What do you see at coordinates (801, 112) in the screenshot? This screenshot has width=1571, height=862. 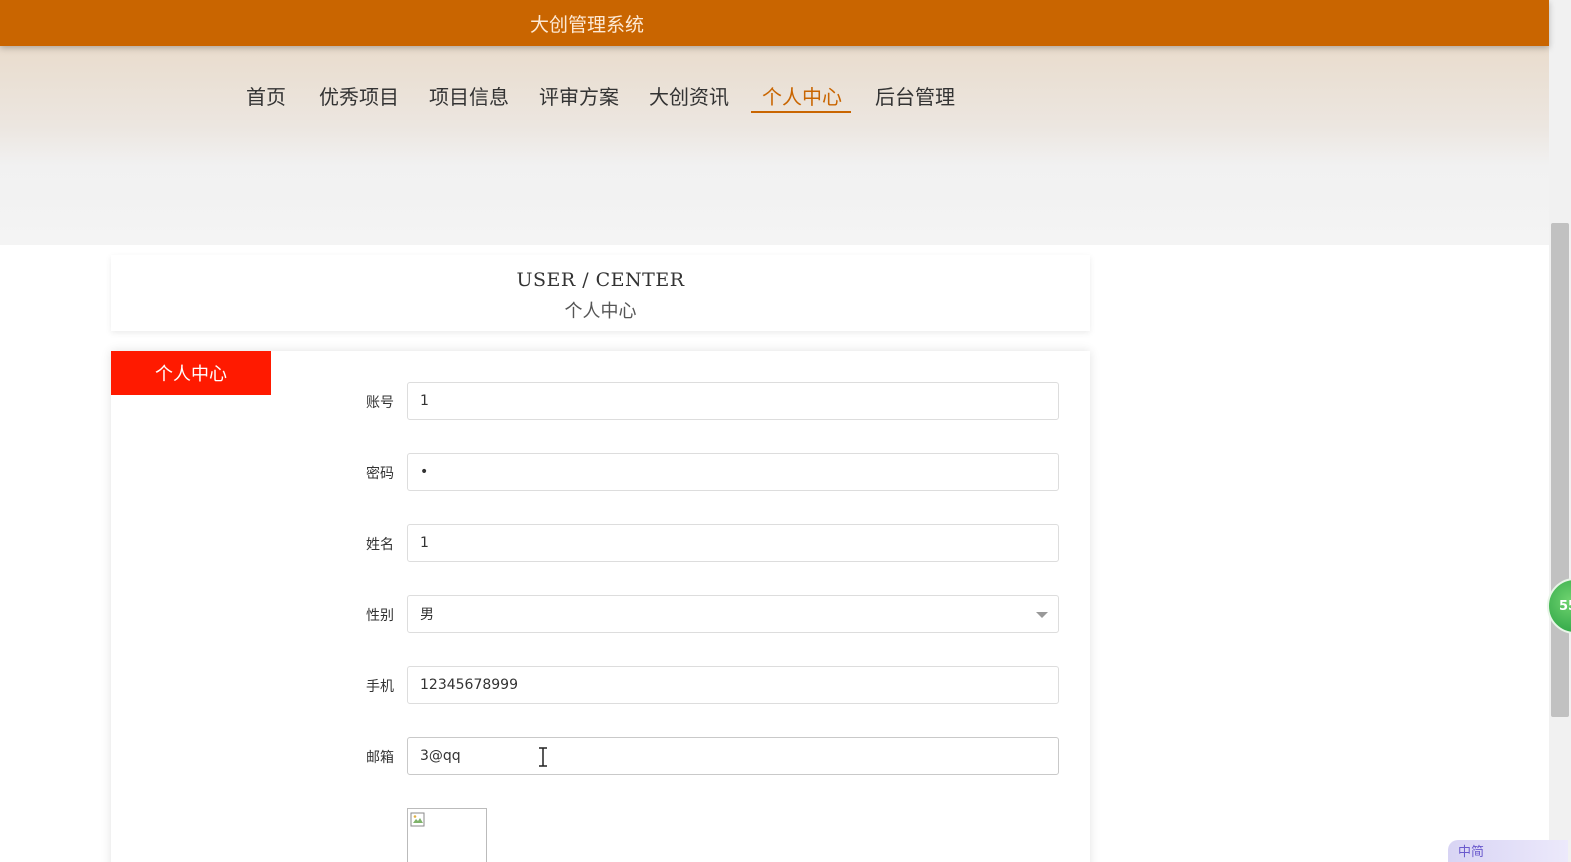 I see `nav-active-underline` at bounding box center [801, 112].